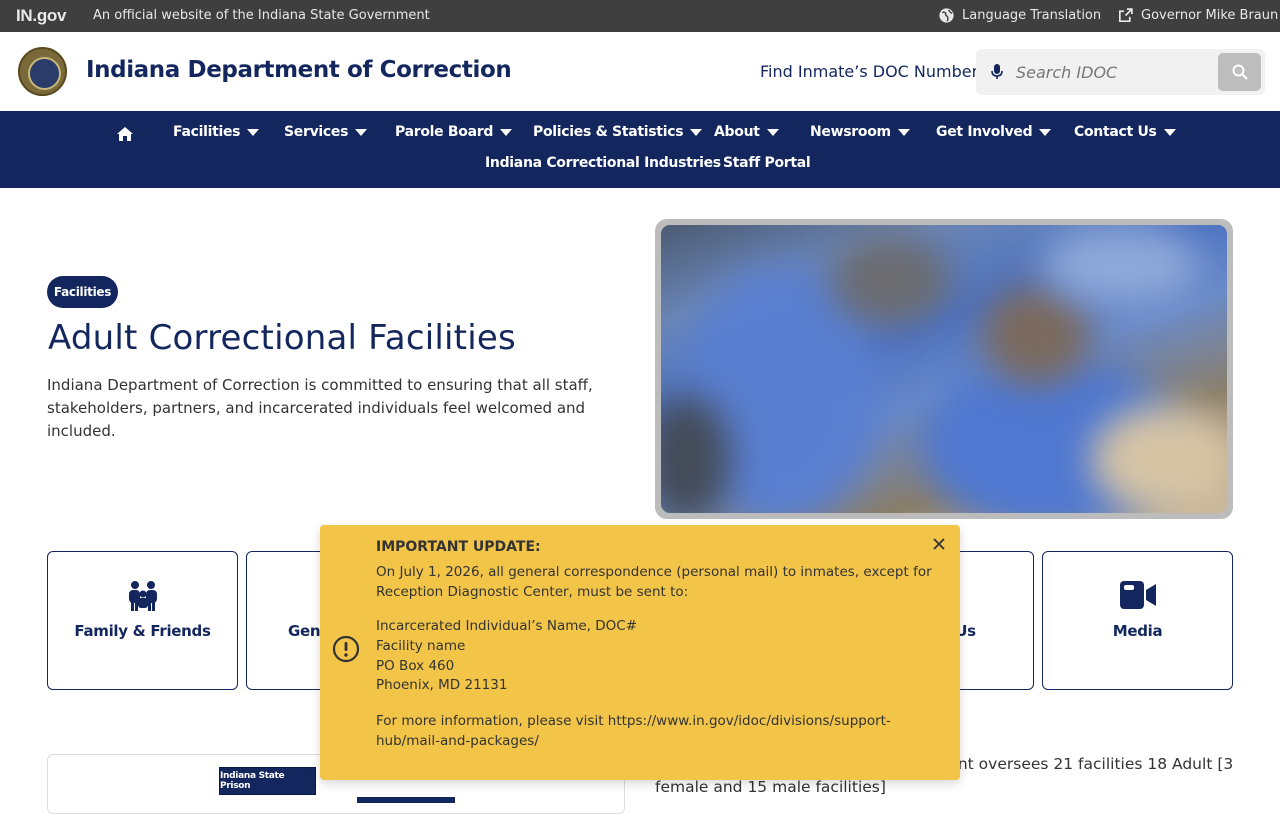 Image resolution: width=1280 pixels, height=814 pixels. I want to click on globe-icon, so click(946, 15).